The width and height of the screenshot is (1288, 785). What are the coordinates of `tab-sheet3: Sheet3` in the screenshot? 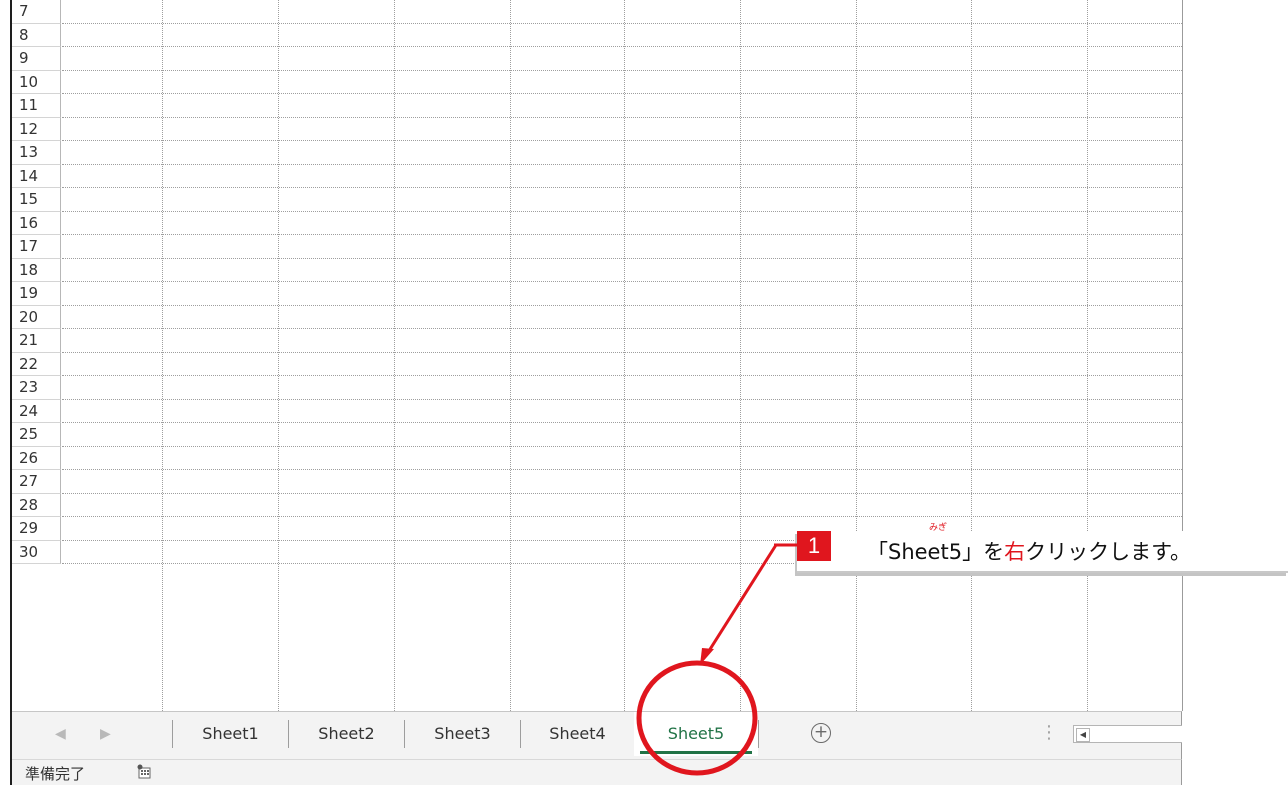 It's located at (462, 734).